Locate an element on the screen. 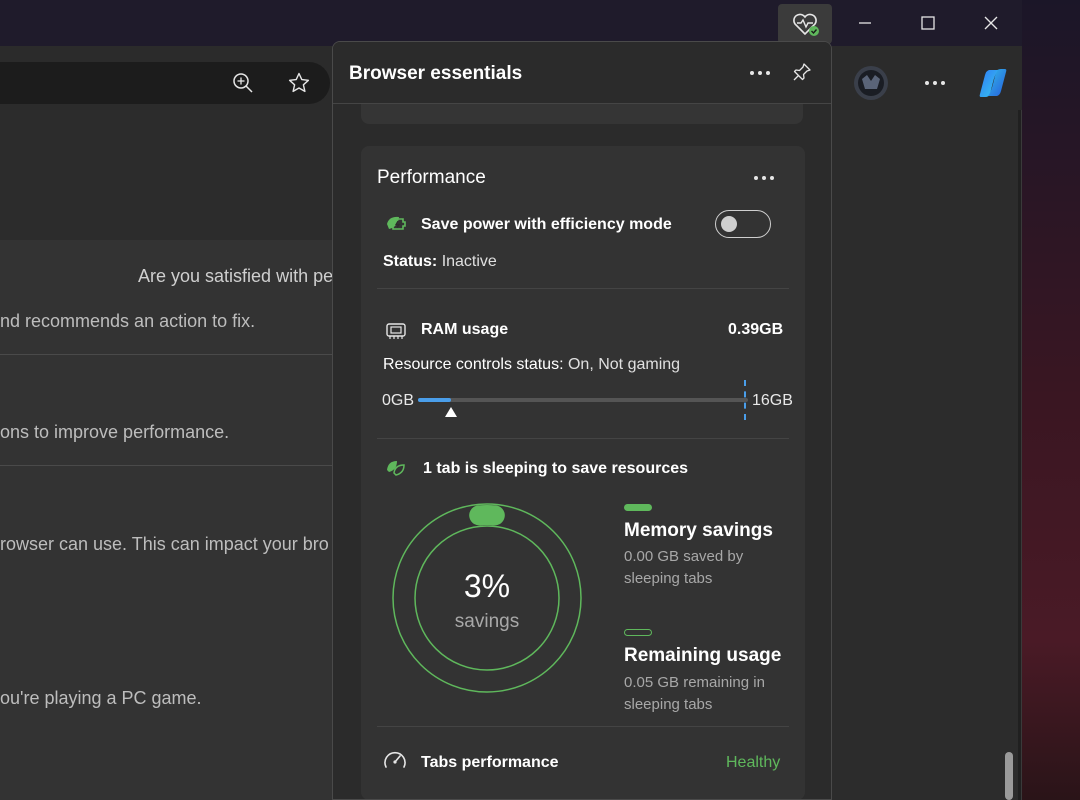 The image size is (1080, 800). heart-pulse-icon is located at coordinates (806, 24).